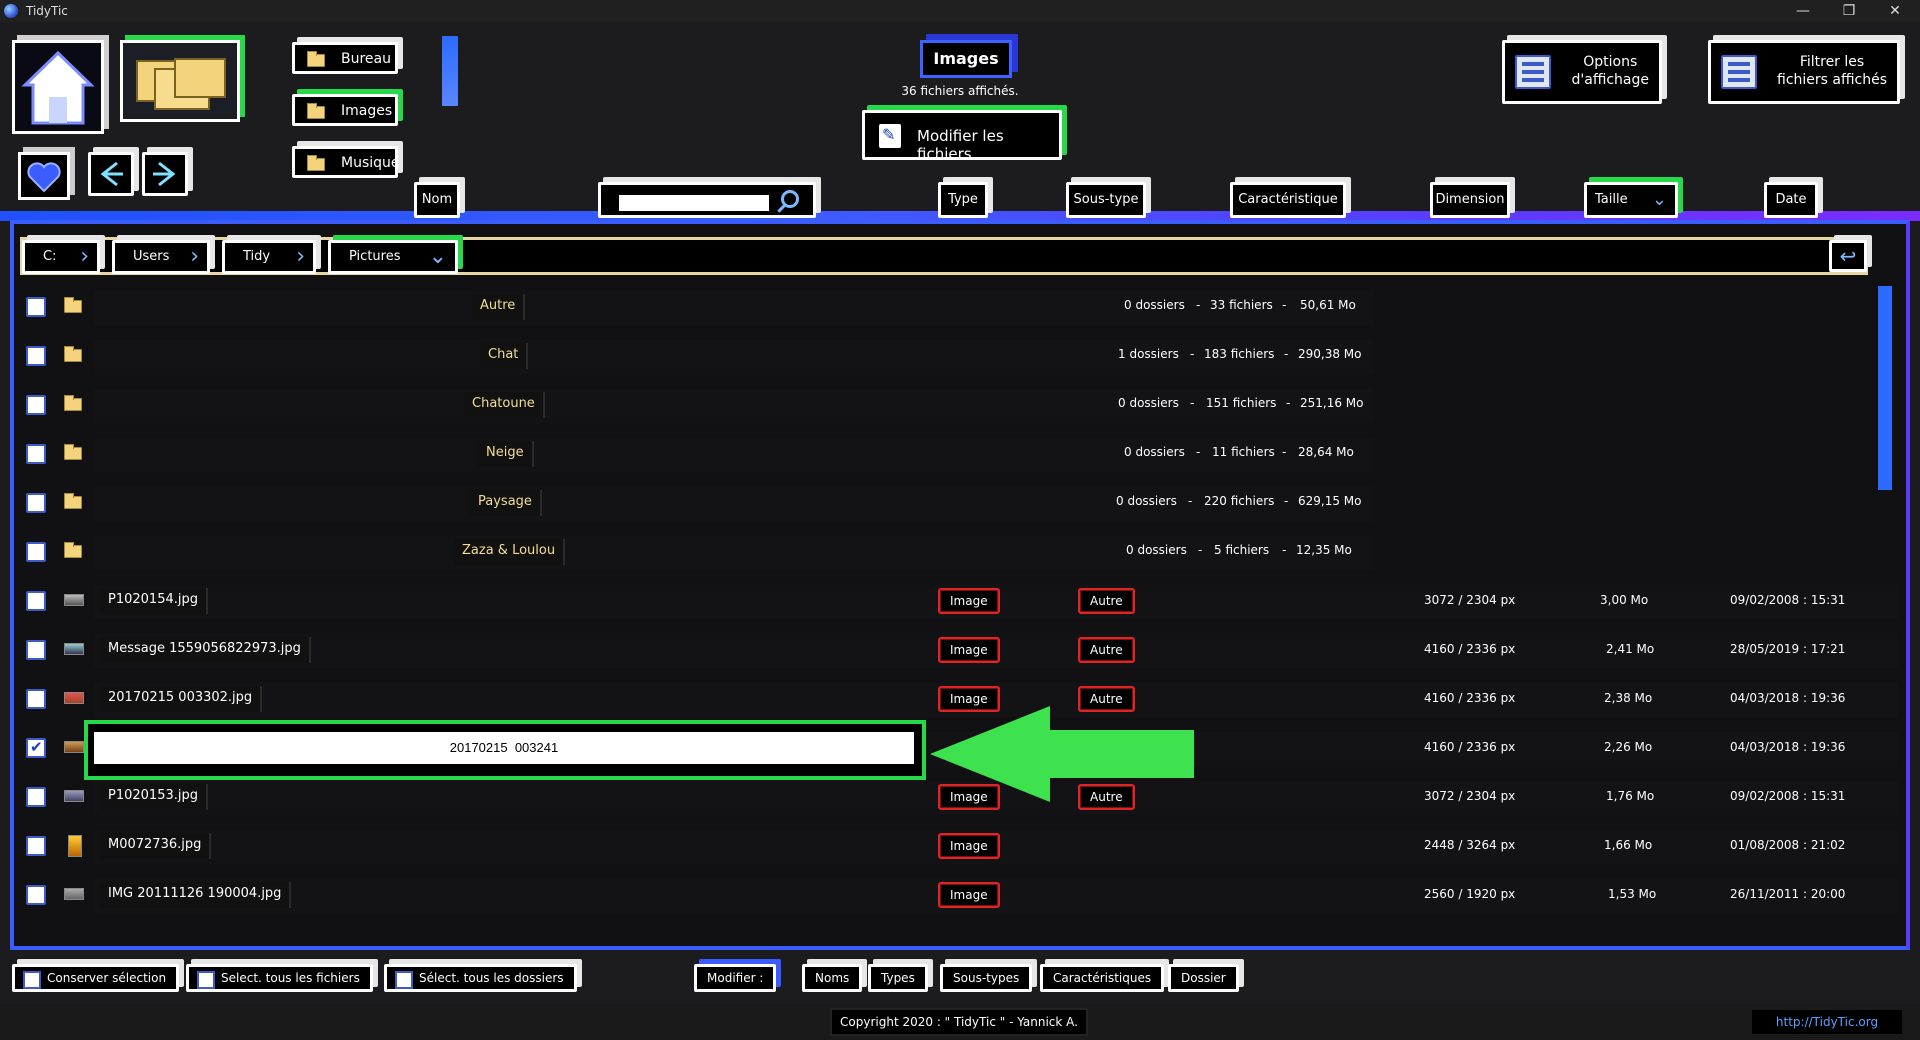 The image size is (1920, 1040). Describe the element at coordinates (1106, 200) in the screenshot. I see `tab-sous-type: Sous-type` at that location.